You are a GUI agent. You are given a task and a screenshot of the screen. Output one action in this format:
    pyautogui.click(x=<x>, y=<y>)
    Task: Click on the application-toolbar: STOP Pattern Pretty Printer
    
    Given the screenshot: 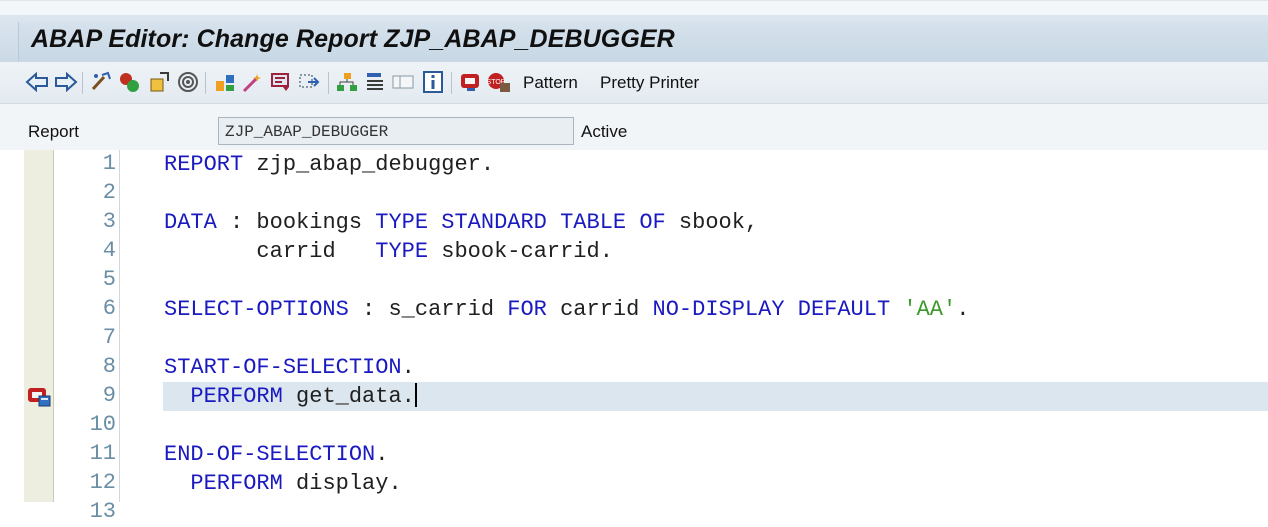 What is the action you would take?
    pyautogui.click(x=634, y=83)
    